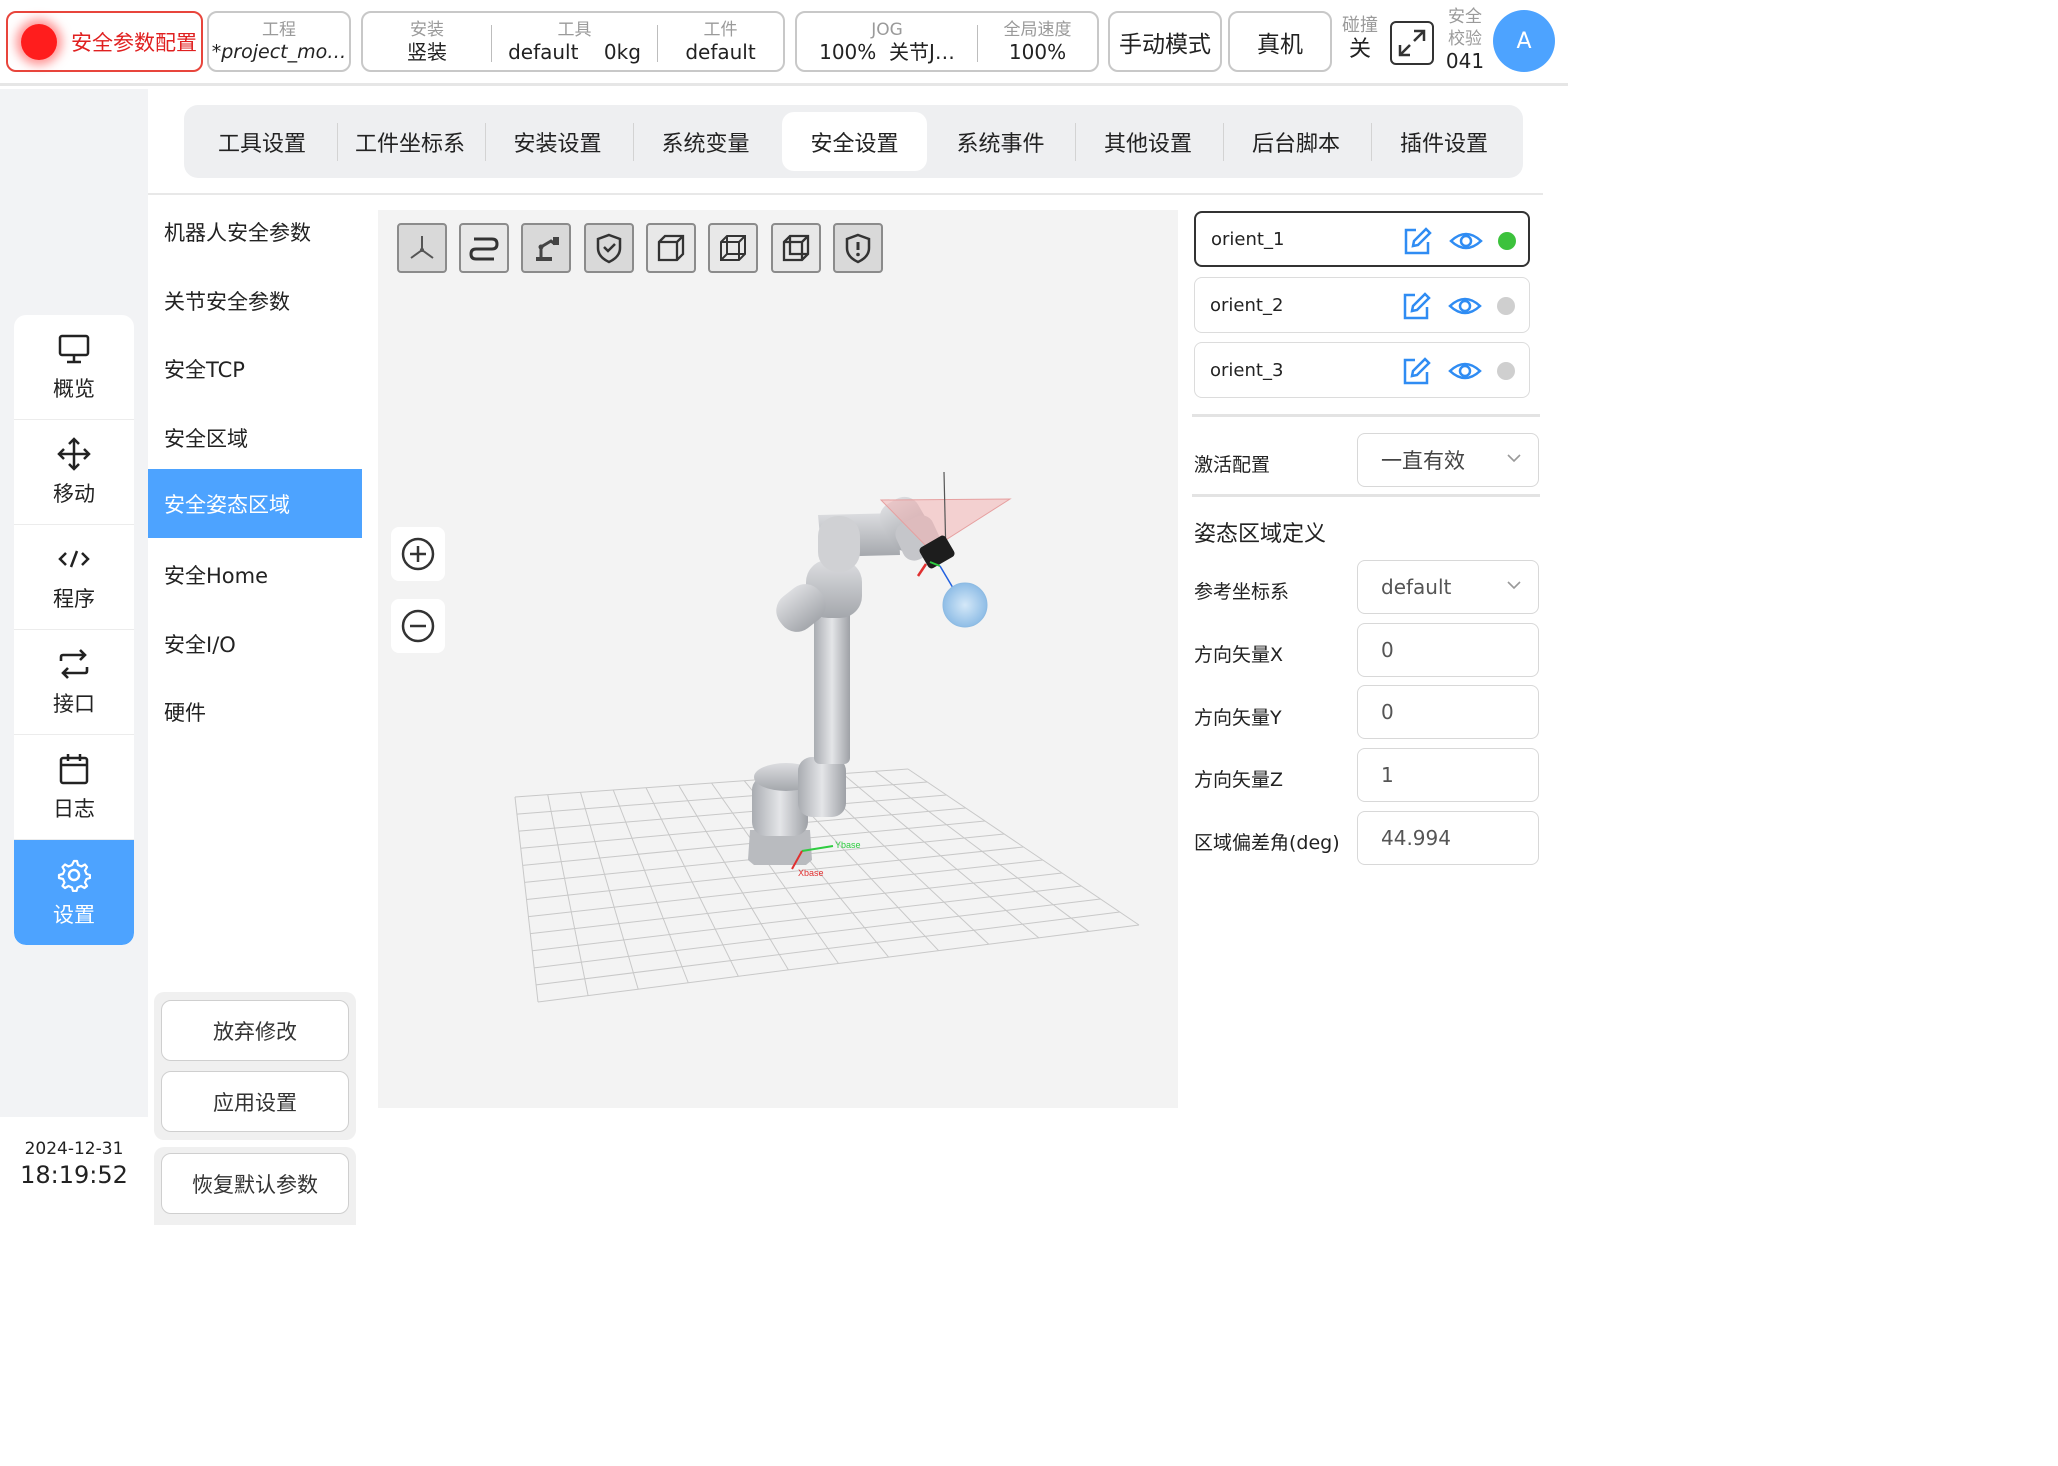 The height and width of the screenshot is (1466, 2058). What do you see at coordinates (1280, 41) in the screenshot?
I see `real-machine-button: 真机` at bounding box center [1280, 41].